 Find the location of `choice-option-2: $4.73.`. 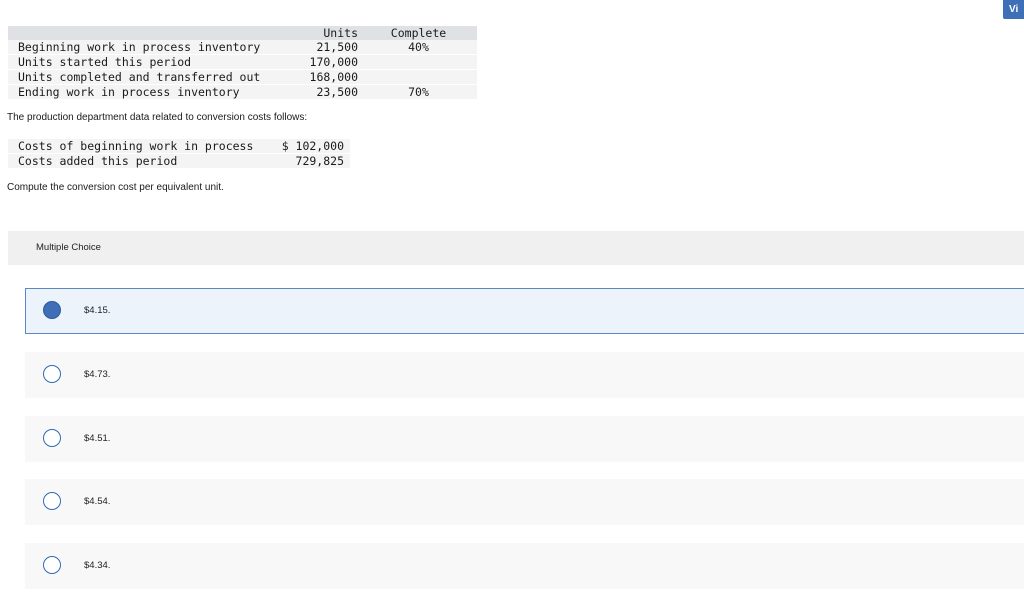

choice-option-2: $4.73. is located at coordinates (524, 375).